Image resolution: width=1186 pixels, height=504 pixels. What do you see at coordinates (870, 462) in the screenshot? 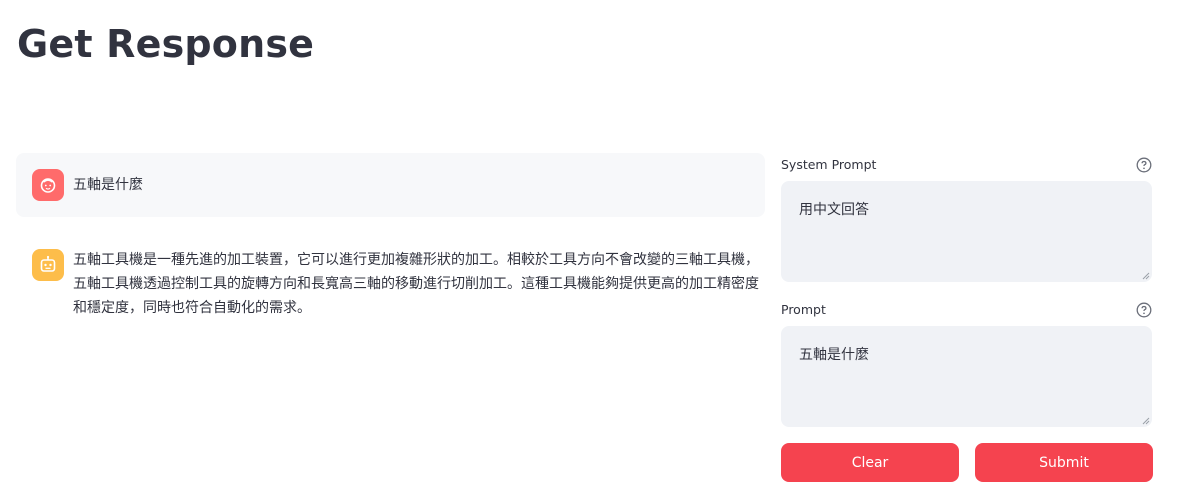
I see `clear-button: Clear` at bounding box center [870, 462].